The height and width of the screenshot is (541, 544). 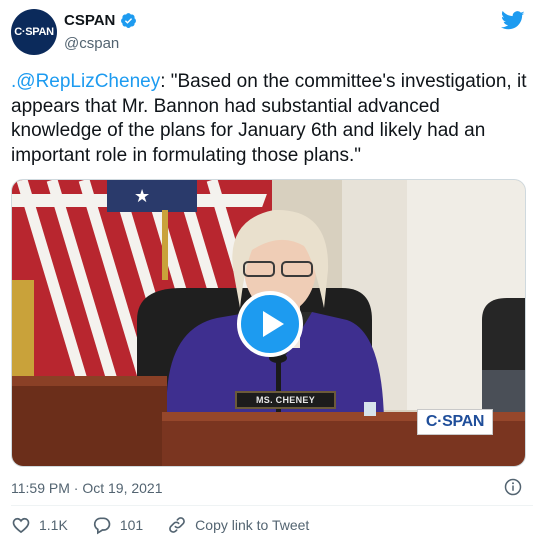 I want to click on link-icon, so click(x=177, y=525).